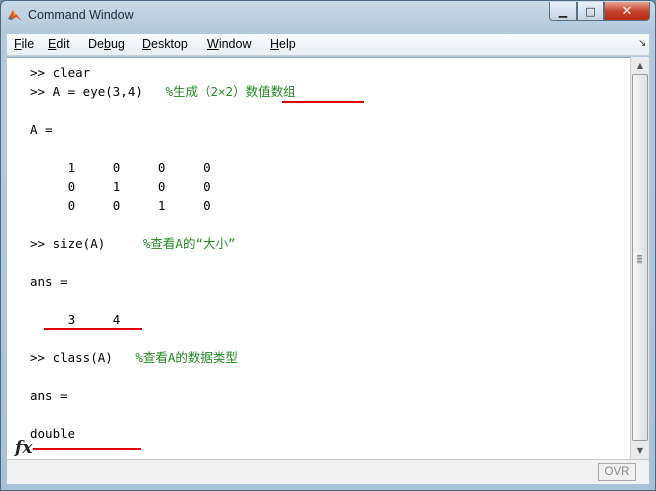  I want to click on menu-help: Help, so click(283, 44).